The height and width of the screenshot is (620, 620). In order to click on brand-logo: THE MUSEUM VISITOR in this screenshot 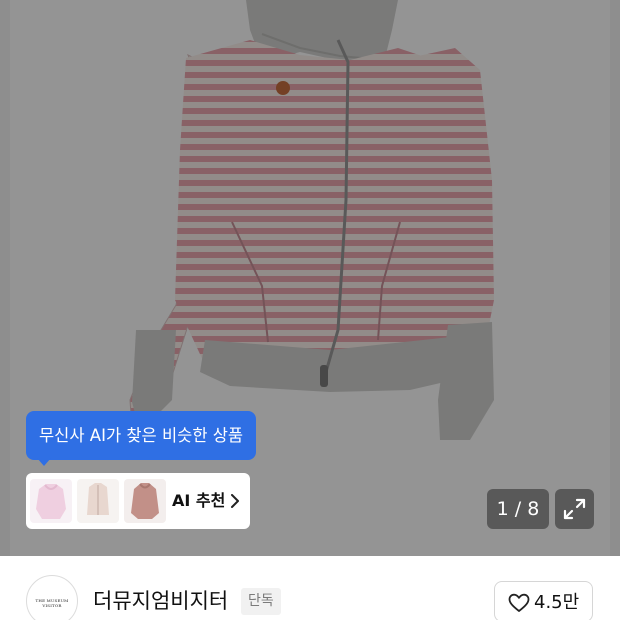, I will do `click(52, 597)`.